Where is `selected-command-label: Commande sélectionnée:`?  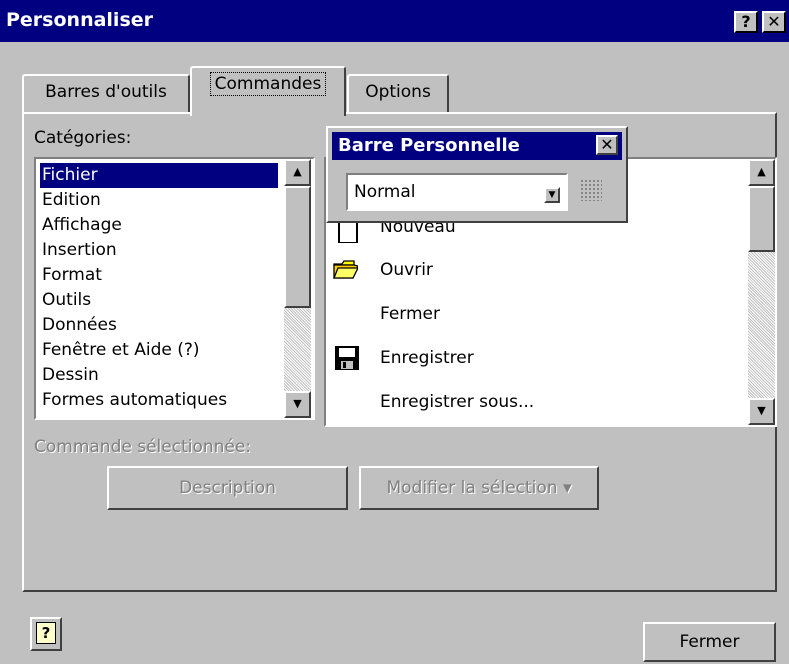
selected-command-label: Commande sélectionnée: is located at coordinates (143, 447).